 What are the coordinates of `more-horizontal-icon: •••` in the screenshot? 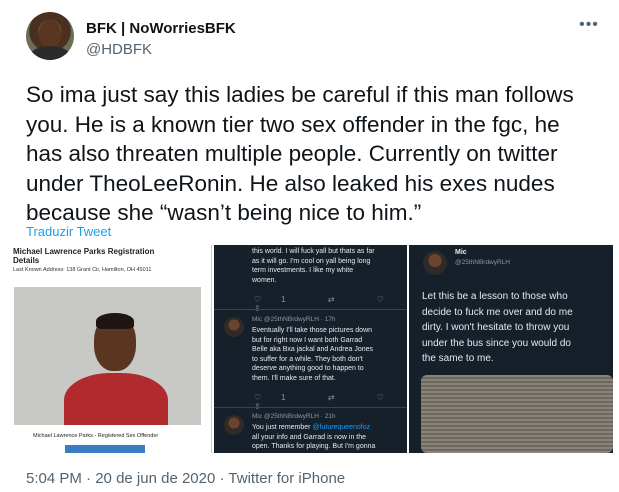 It's located at (589, 27).